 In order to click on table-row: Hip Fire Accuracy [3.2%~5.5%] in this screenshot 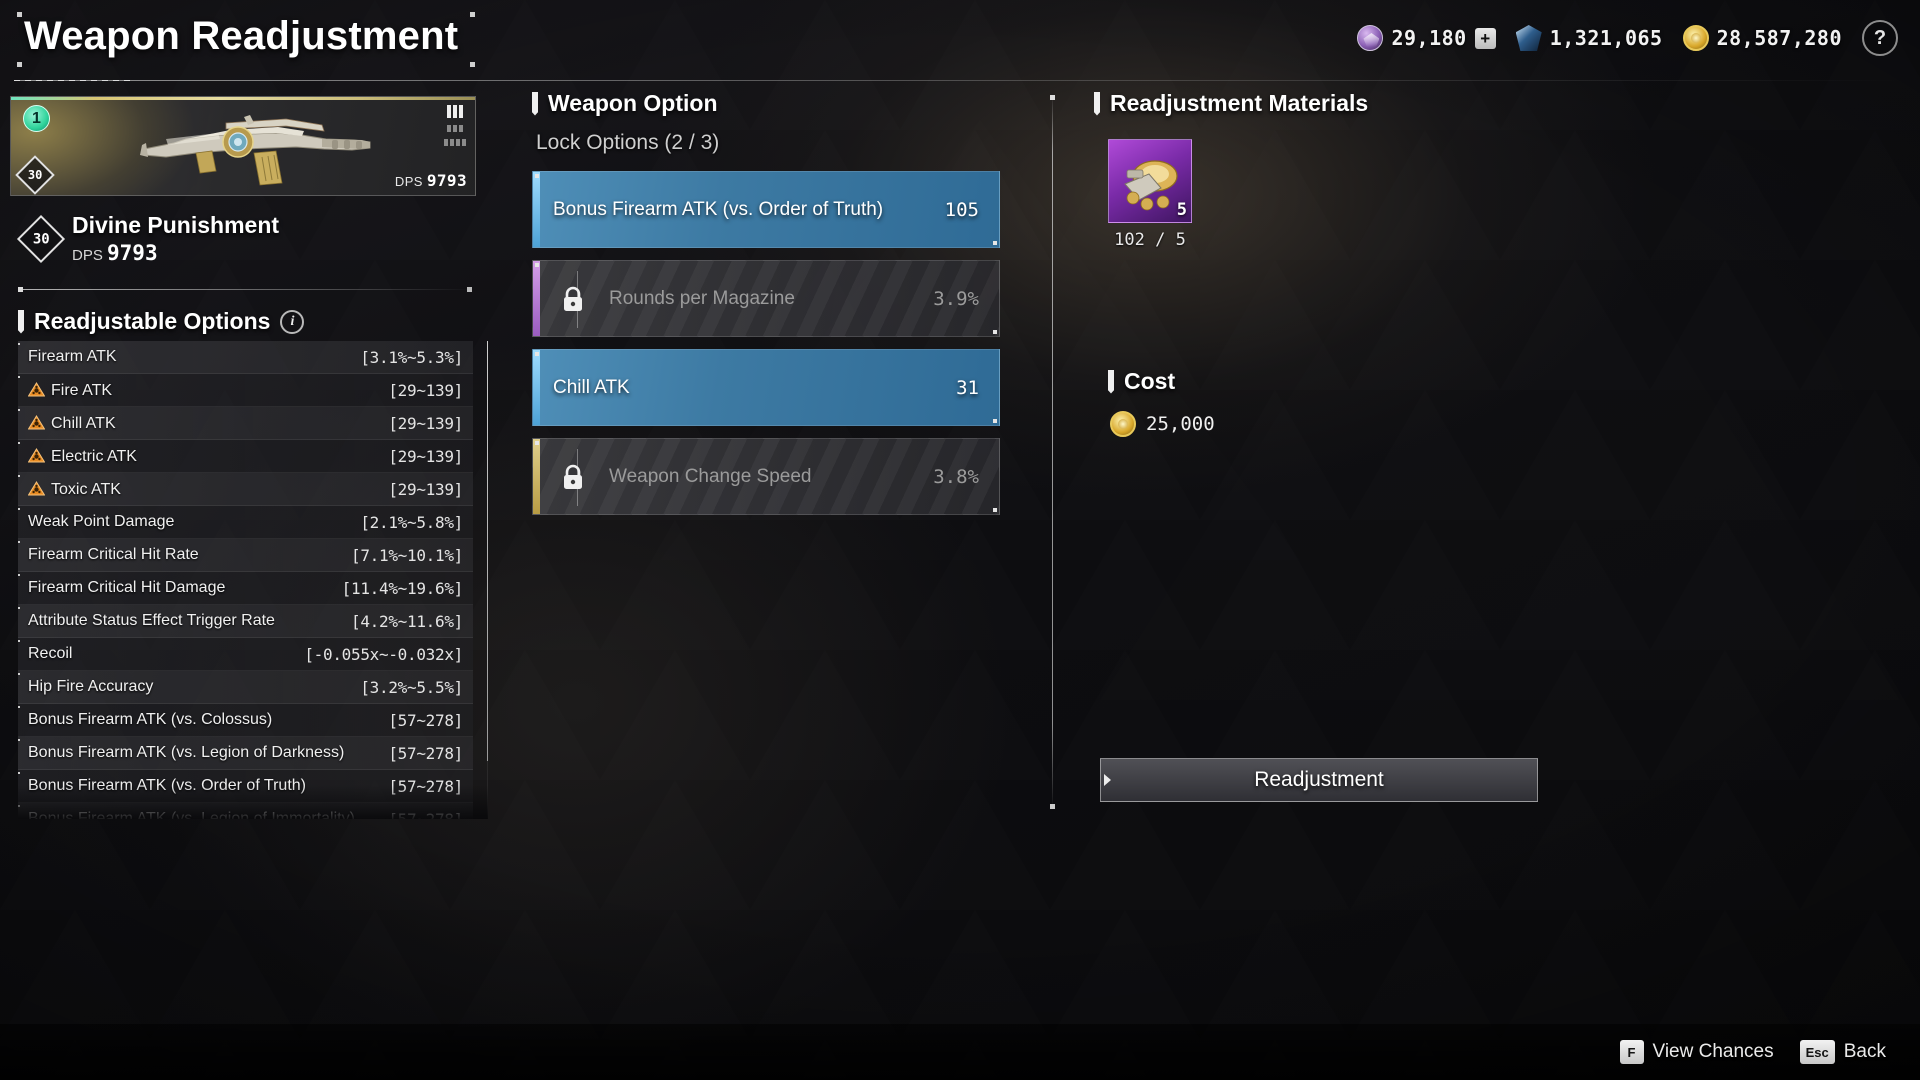, I will do `click(245, 687)`.